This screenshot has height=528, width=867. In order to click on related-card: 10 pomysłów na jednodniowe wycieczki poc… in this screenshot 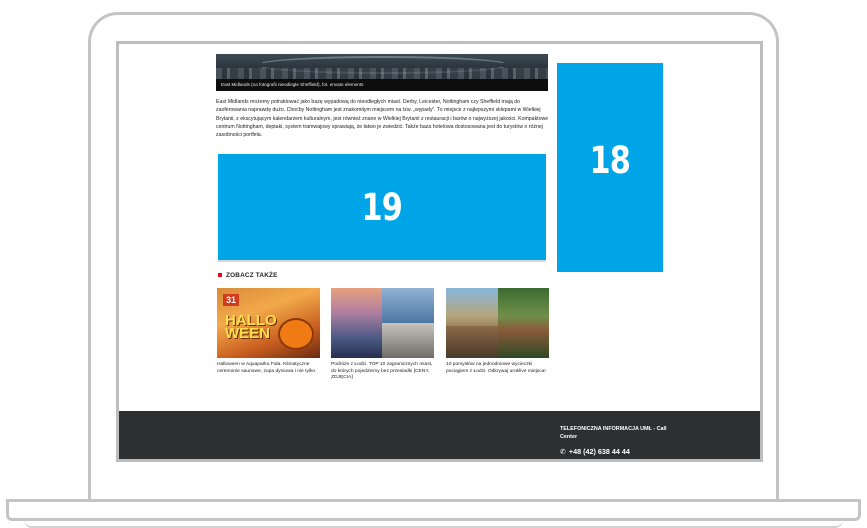, I will do `click(497, 331)`.